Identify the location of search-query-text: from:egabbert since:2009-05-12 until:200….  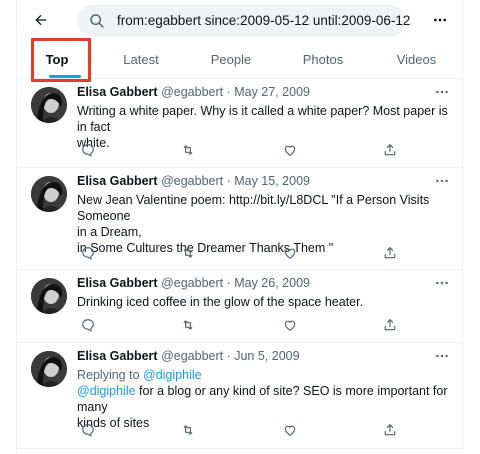
(264, 20).